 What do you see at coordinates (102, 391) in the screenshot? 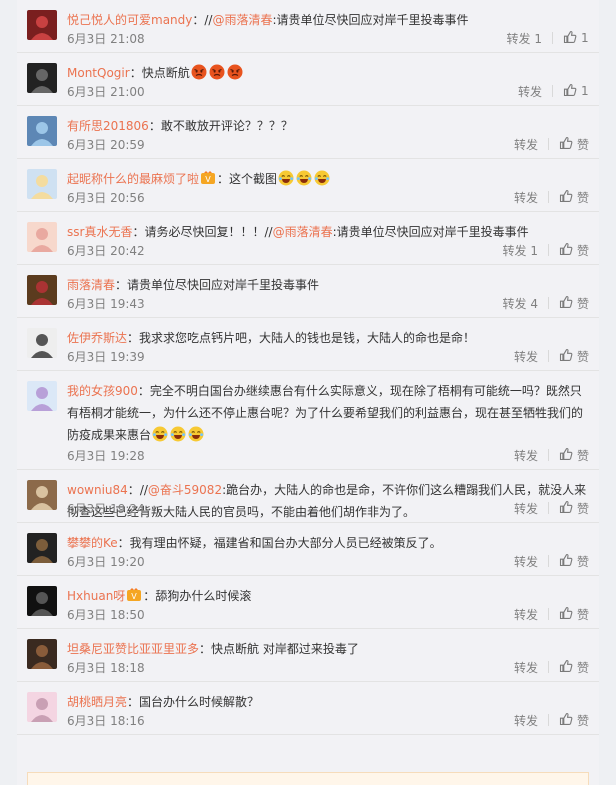
I see `comment-username: 我的女孩900` at bounding box center [102, 391].